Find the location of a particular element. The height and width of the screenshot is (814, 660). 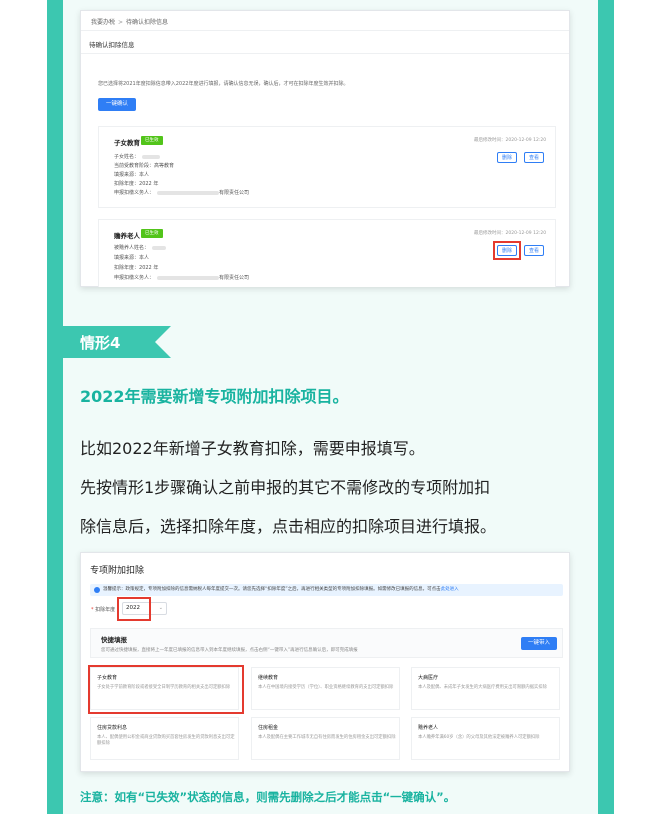

item-description: 本人赡养年满60岁（含）的父母及其他法定被赡养人可定额扣除 is located at coordinates (479, 737).